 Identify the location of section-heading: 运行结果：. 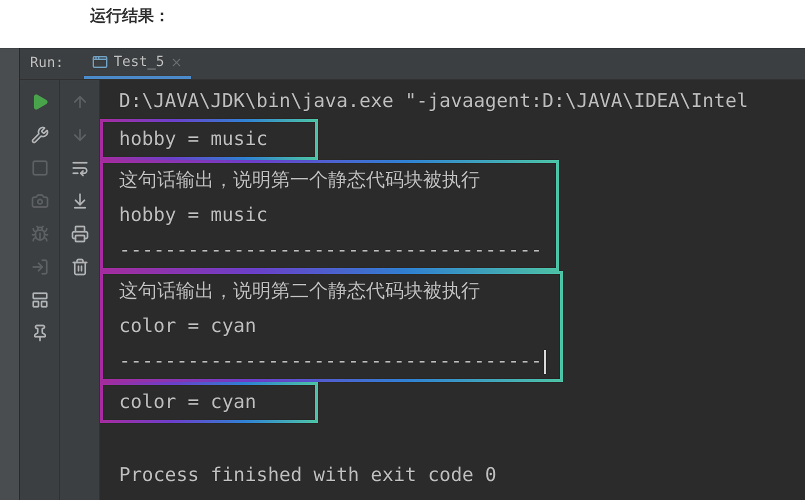
(130, 16).